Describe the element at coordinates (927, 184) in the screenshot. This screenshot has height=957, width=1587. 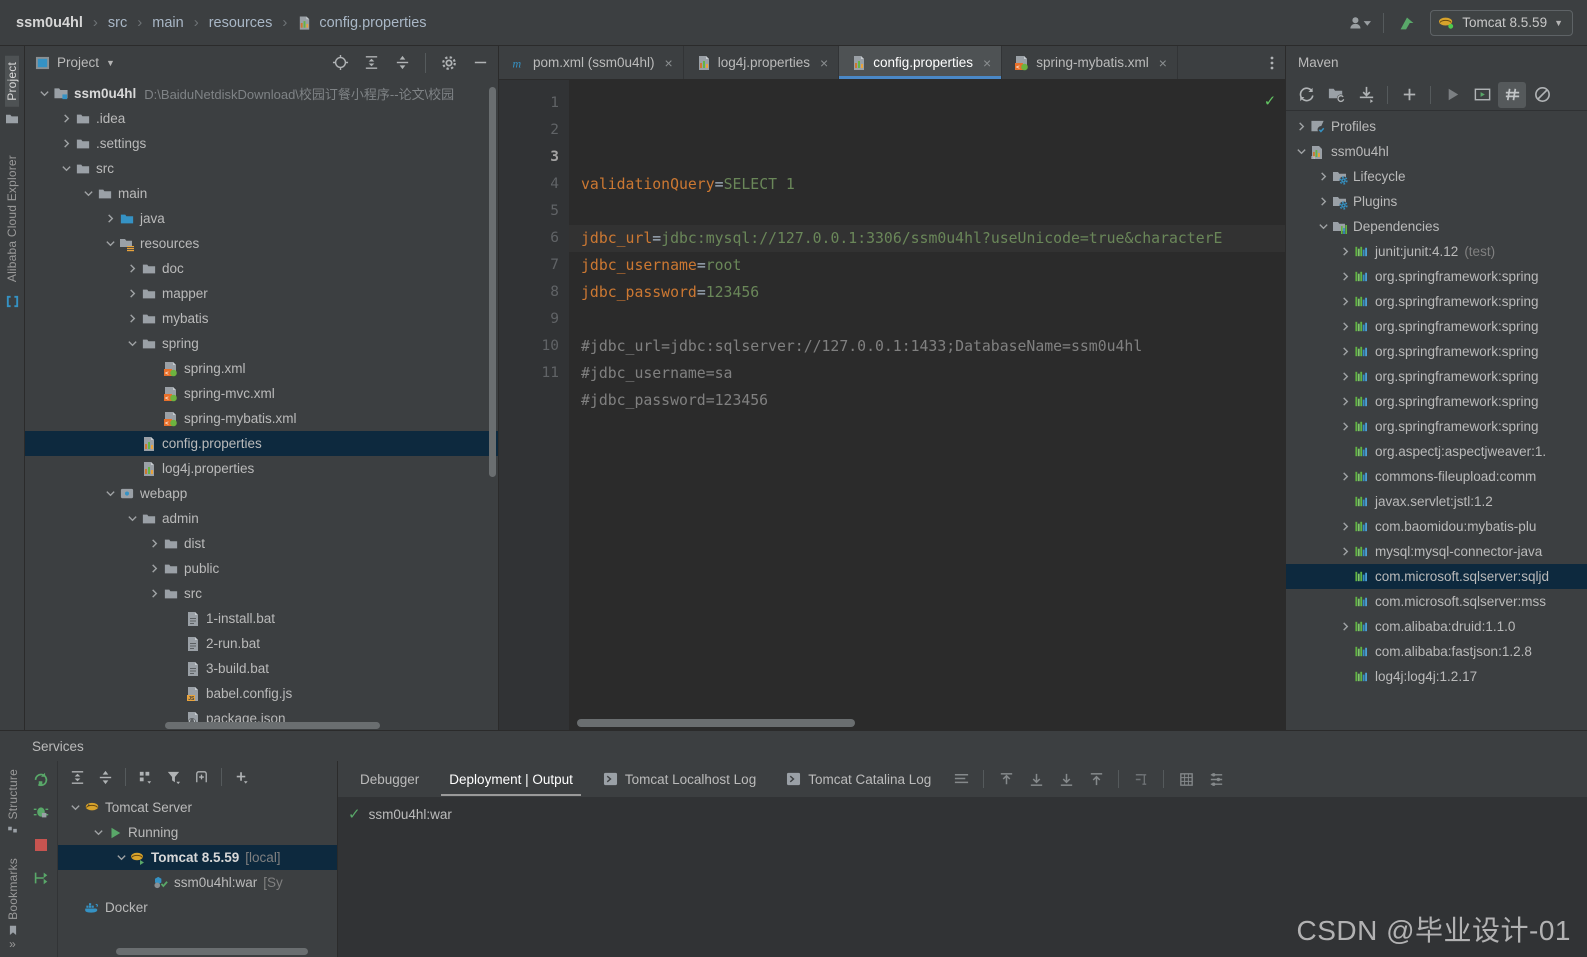
I see `code-line: validationQuery=SELECT 1` at that location.